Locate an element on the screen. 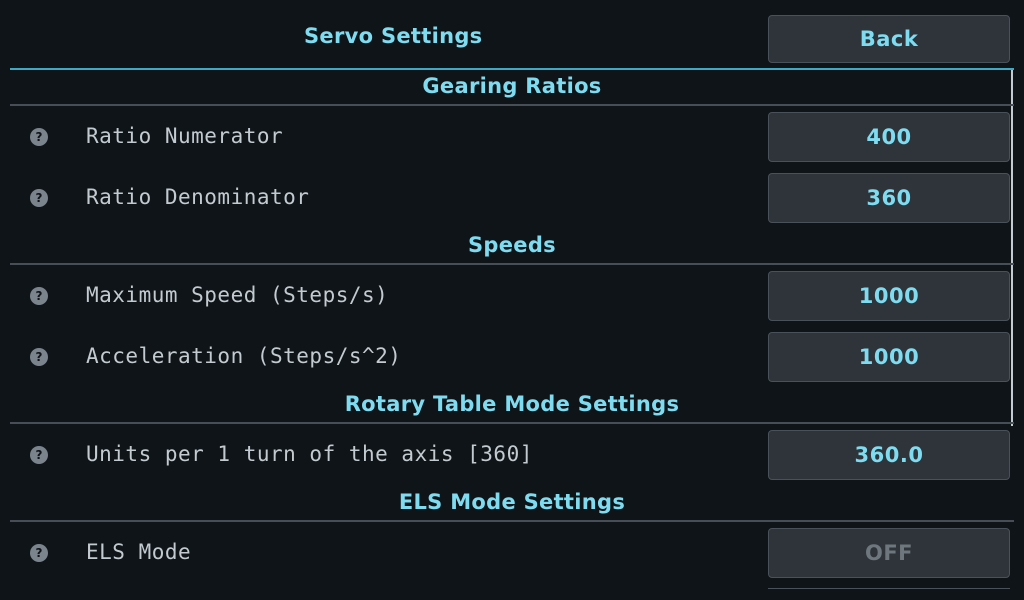 Image resolution: width=1024 pixels, height=600 pixels. section-title-speeds: Speeds is located at coordinates (512, 245).